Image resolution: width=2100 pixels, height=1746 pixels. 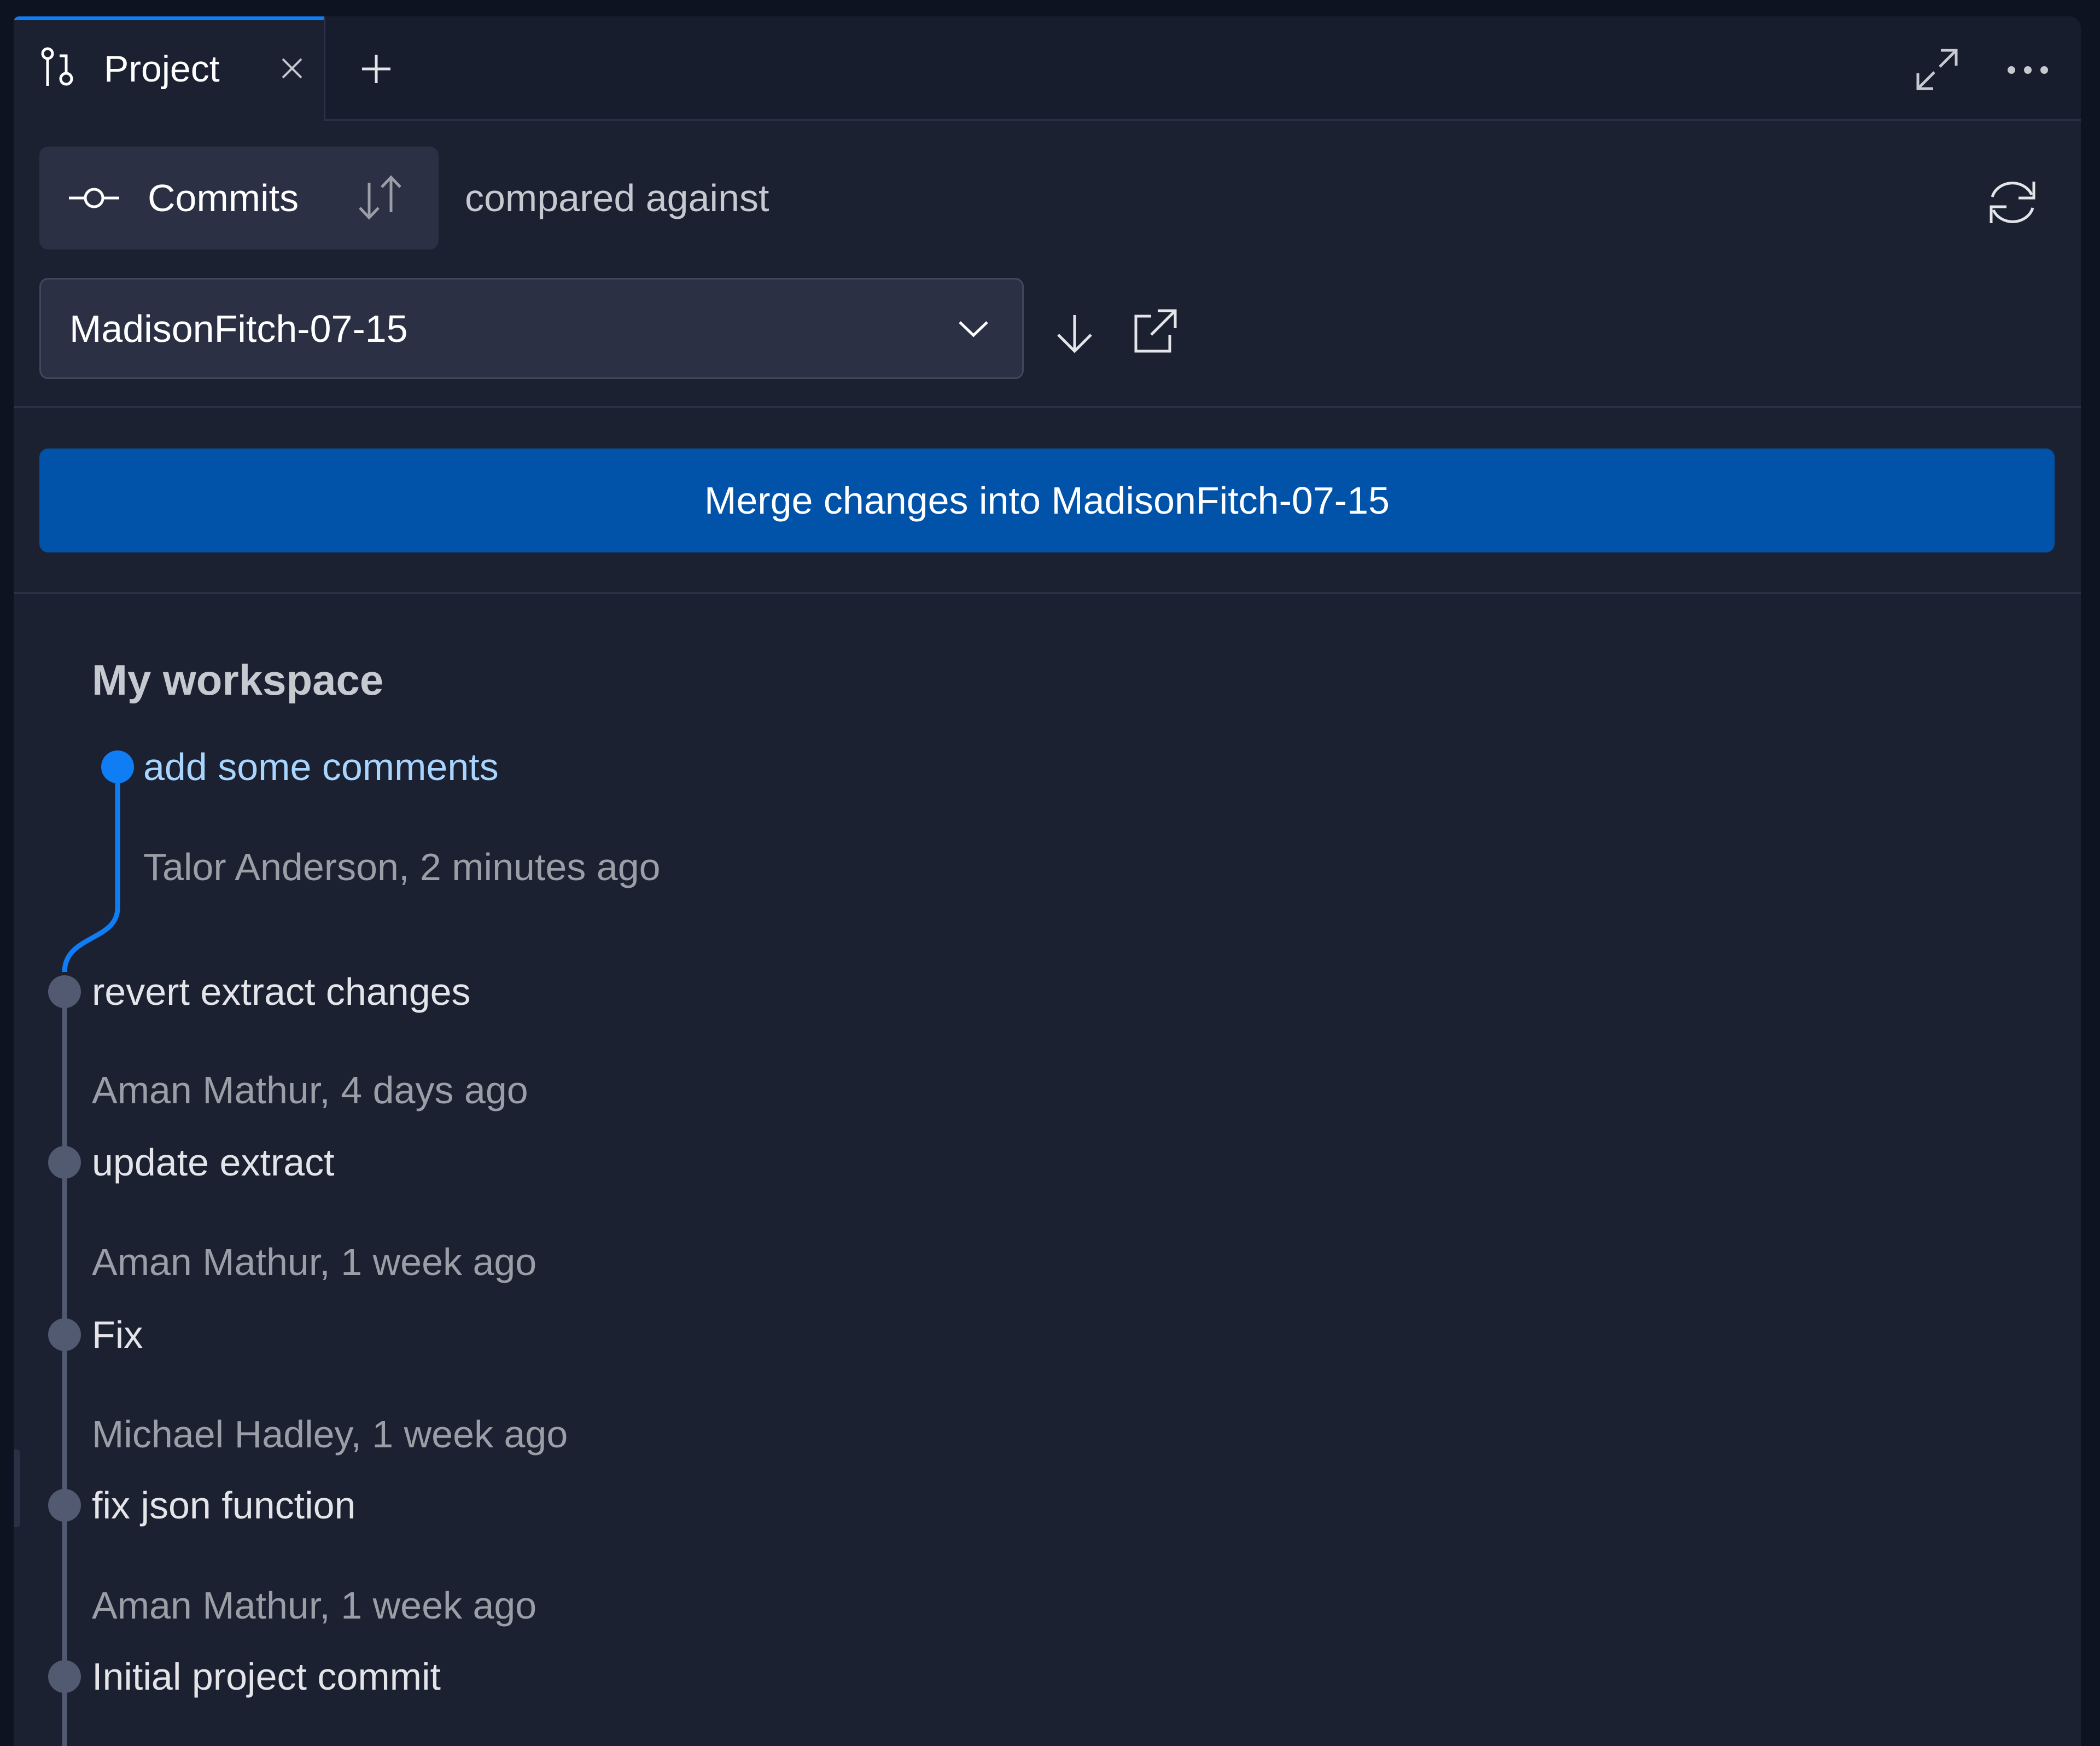 I want to click on ellipsis-icon, so click(x=2028, y=70).